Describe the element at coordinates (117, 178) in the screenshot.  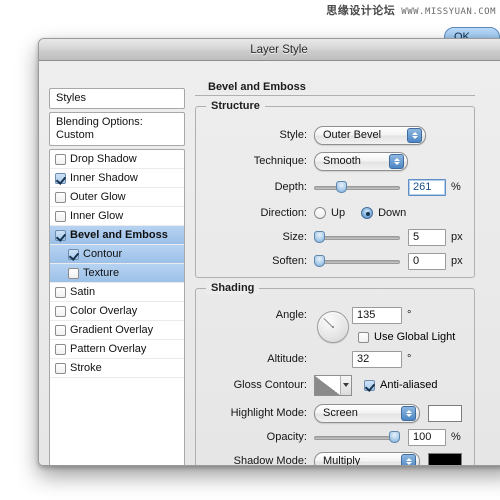
I see `effect-row-inner-shadow: Inner Shadow` at that location.